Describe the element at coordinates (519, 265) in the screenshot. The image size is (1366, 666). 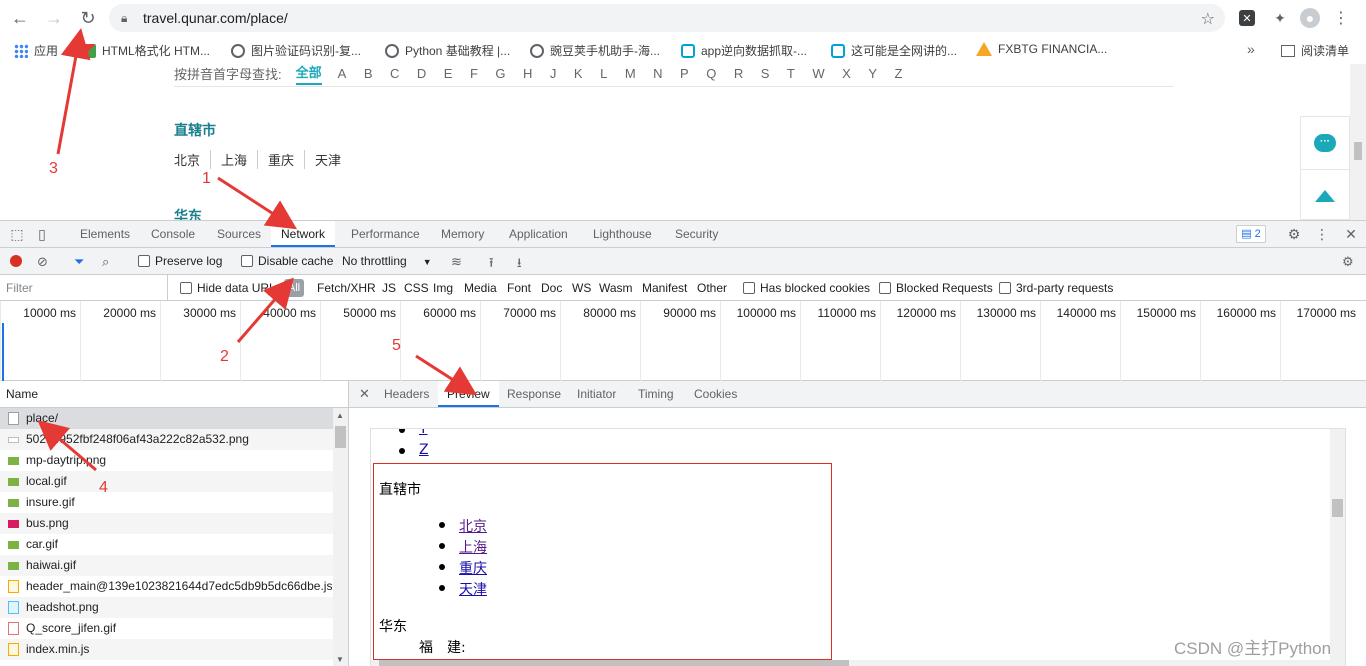
I see `export-har-download-icon: ⭳` at that location.